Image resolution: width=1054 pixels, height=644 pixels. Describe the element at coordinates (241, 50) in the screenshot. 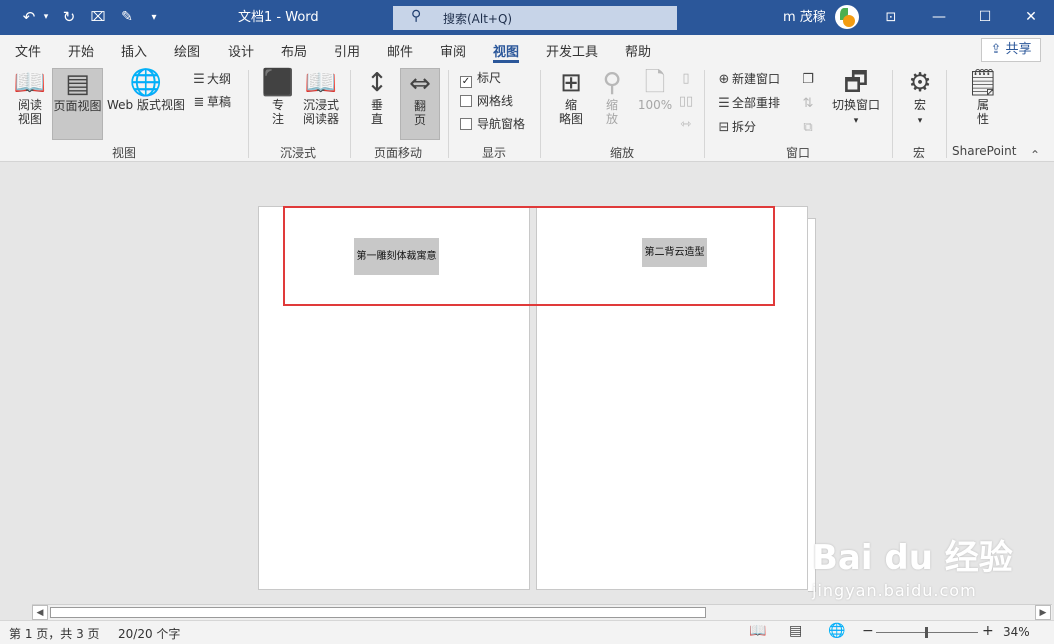

I see `tab-design: 设计` at that location.